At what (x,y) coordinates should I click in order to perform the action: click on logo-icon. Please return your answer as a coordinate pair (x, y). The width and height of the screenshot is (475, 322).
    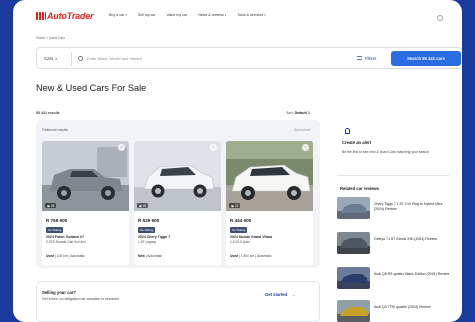
    Looking at the image, I should click on (41, 16).